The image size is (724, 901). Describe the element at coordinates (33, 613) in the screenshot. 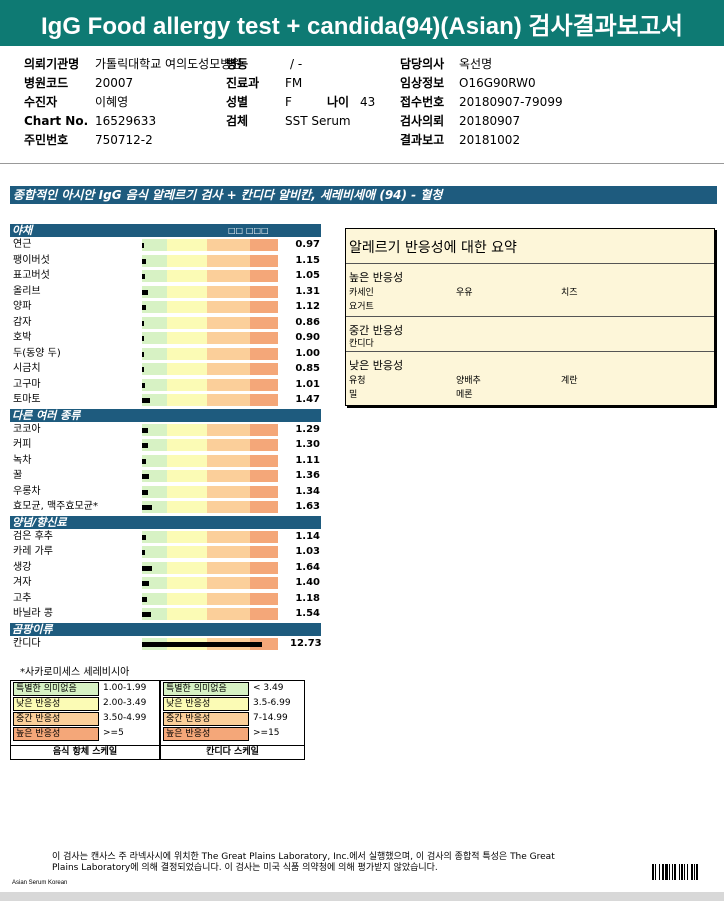

I see `food-name: 바닐라 콩` at that location.